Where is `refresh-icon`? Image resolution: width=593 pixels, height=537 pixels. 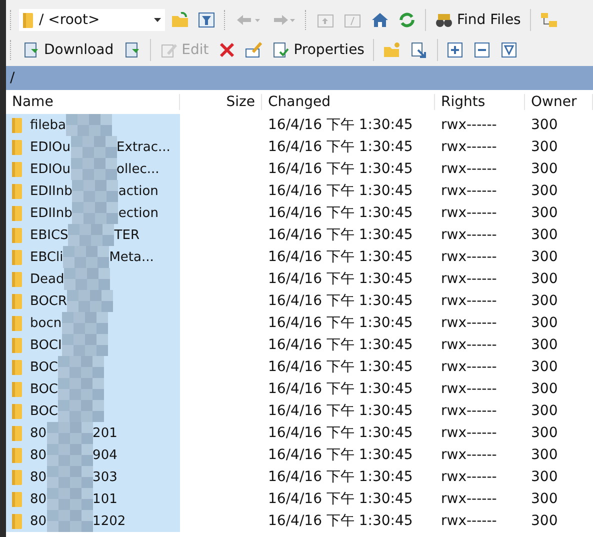 refresh-icon is located at coordinates (407, 20).